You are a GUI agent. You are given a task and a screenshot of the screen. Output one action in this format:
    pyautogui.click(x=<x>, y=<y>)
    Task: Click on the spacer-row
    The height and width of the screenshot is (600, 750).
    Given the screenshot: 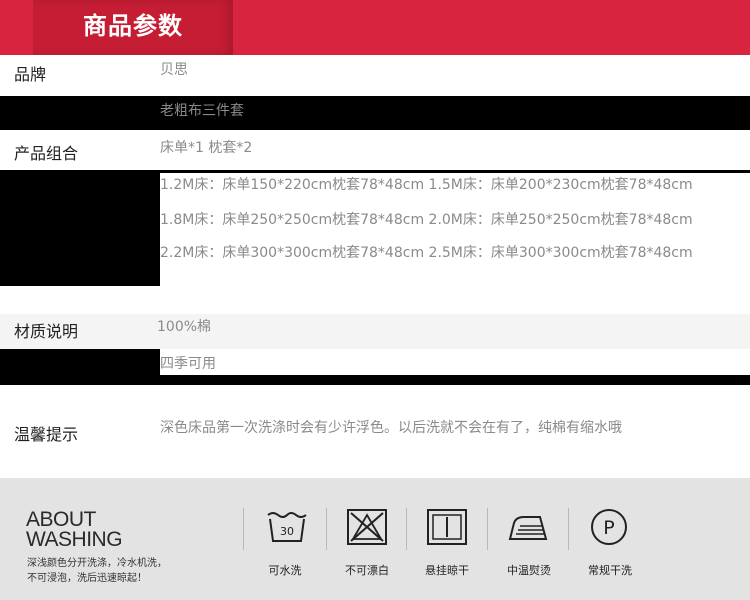 What is the action you would take?
    pyautogui.click(x=375, y=300)
    